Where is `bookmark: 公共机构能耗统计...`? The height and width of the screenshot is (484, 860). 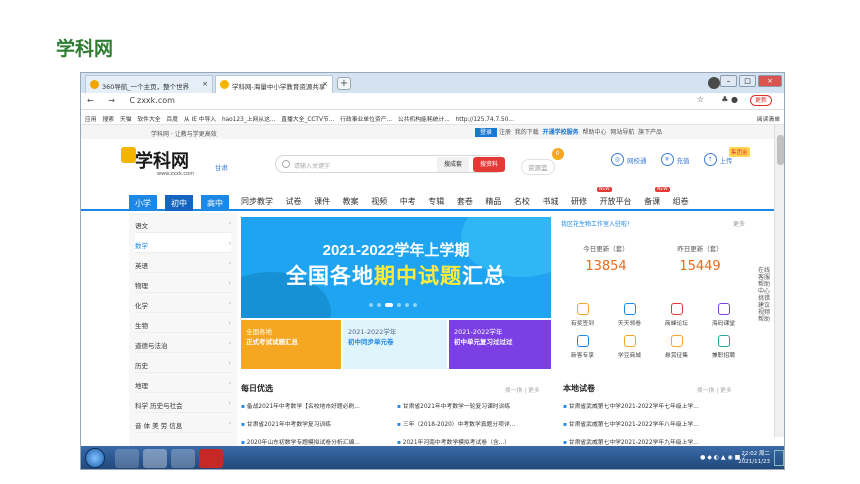 bookmark: 公共机构能耗统计... is located at coordinates (424, 118).